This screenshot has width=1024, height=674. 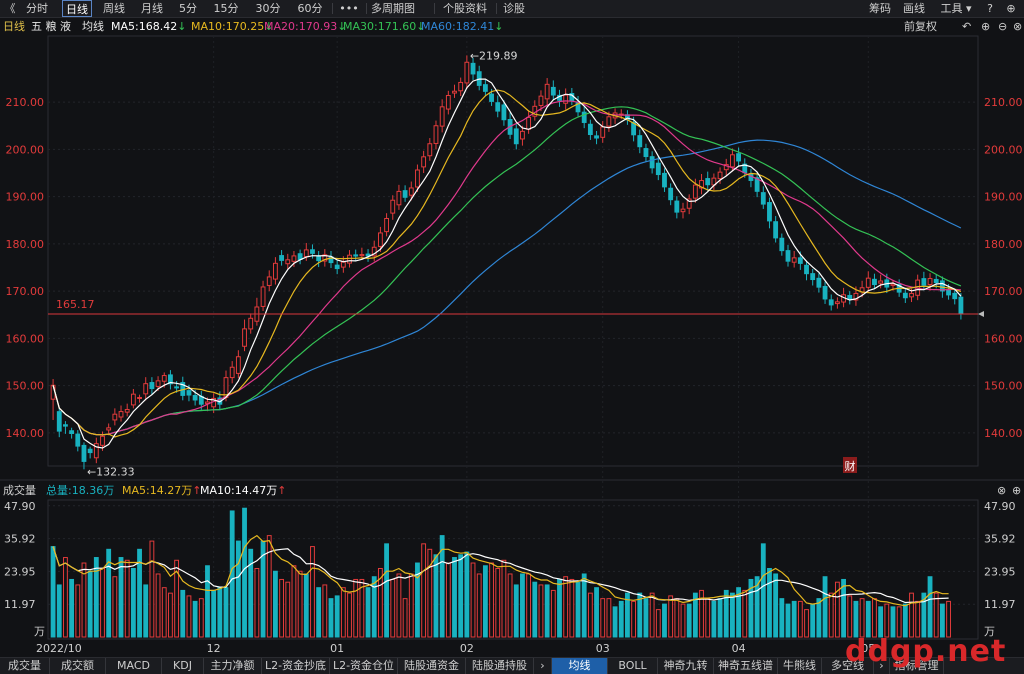 I want to click on indicator-tab: 成交量, so click(x=25, y=666).